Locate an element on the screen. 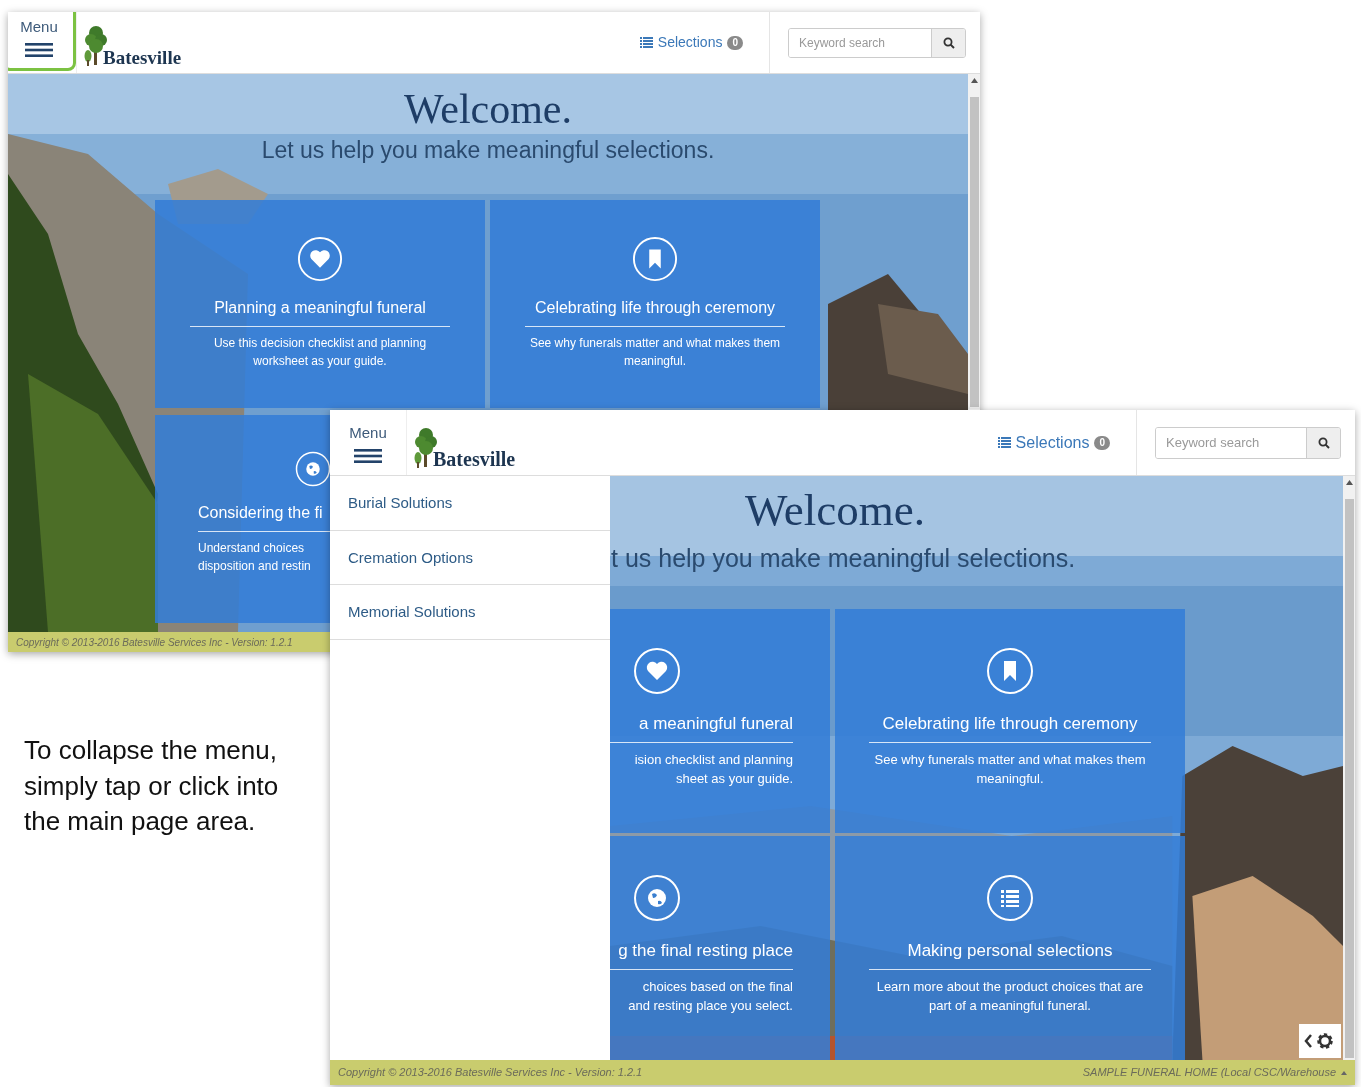 The width and height of the screenshot is (1361, 1087). settings-button is located at coordinates (1320, 1041).